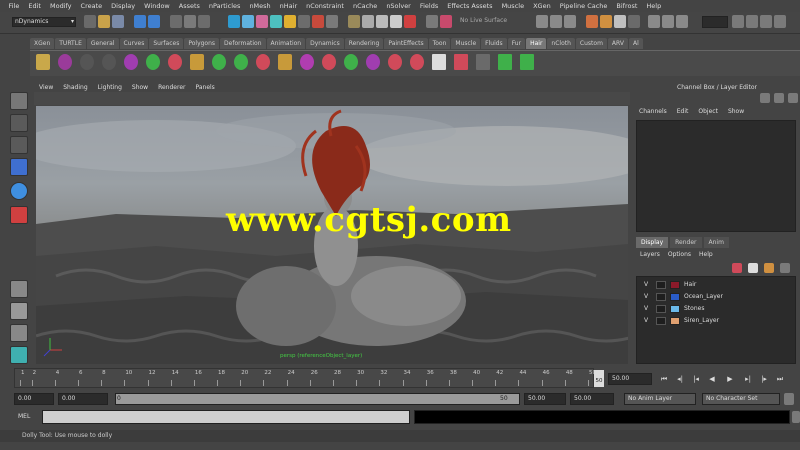 The image size is (800, 450). Describe the element at coordinates (630, 379) in the screenshot. I see `current-time-field: 50.00` at that location.